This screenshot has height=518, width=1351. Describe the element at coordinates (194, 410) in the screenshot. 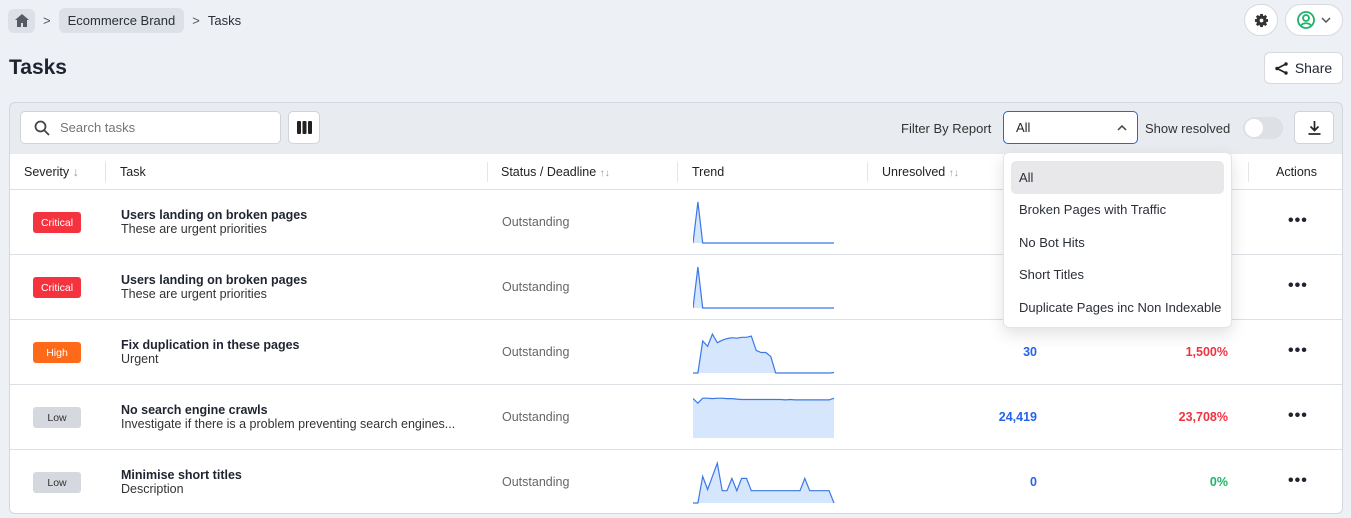

I see `task-title: No search engine crawls` at that location.